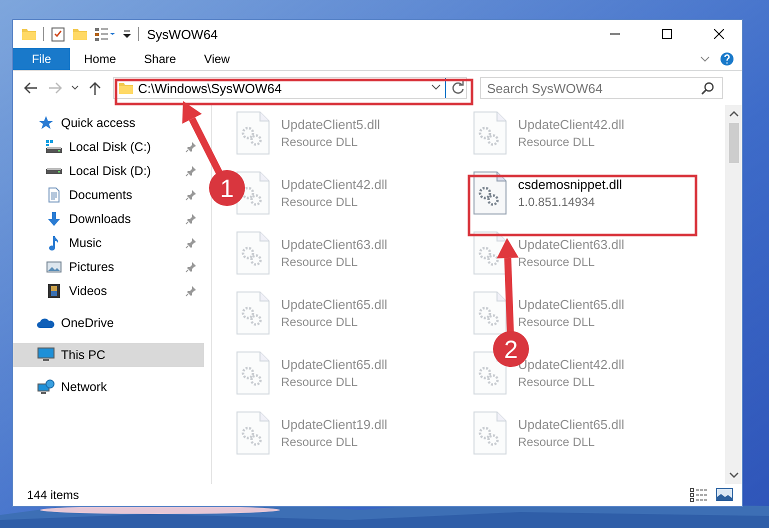 The height and width of the screenshot is (528, 769). Describe the element at coordinates (88, 323) in the screenshot. I see `nav-label: OneDrive` at that location.